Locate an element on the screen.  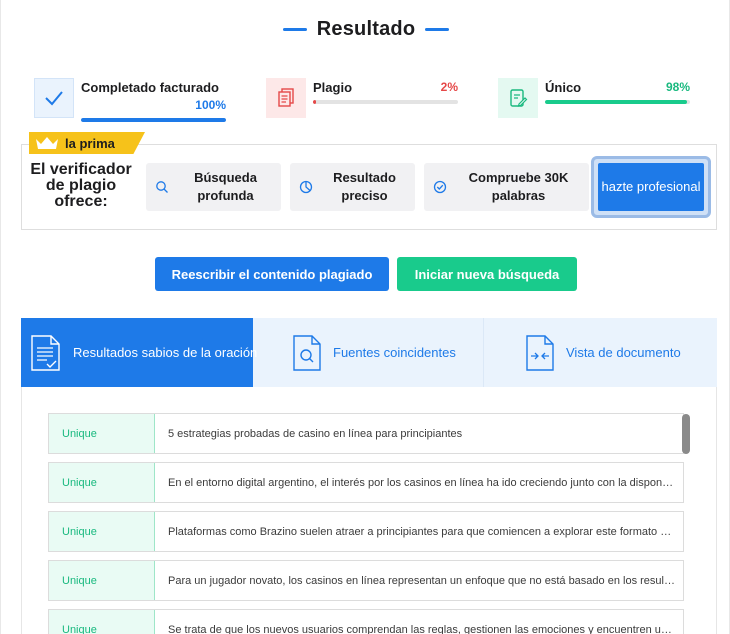
tab-document-view: Vista de documento is located at coordinates (600, 352).